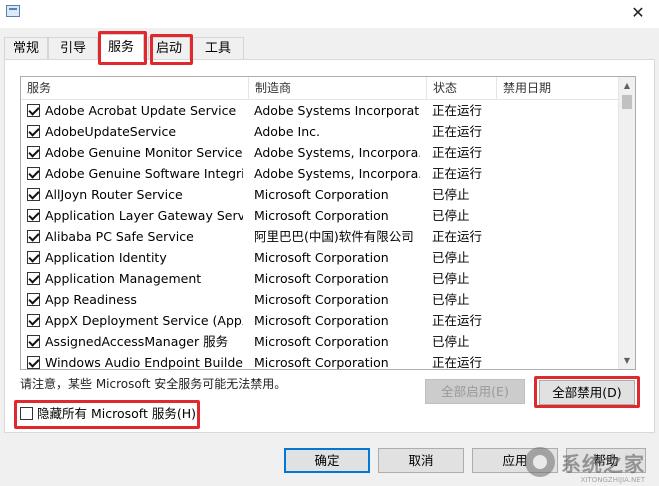 This screenshot has width=659, height=486. What do you see at coordinates (144, 152) in the screenshot?
I see `service-name: Adobe Genuine Monitor Service` at bounding box center [144, 152].